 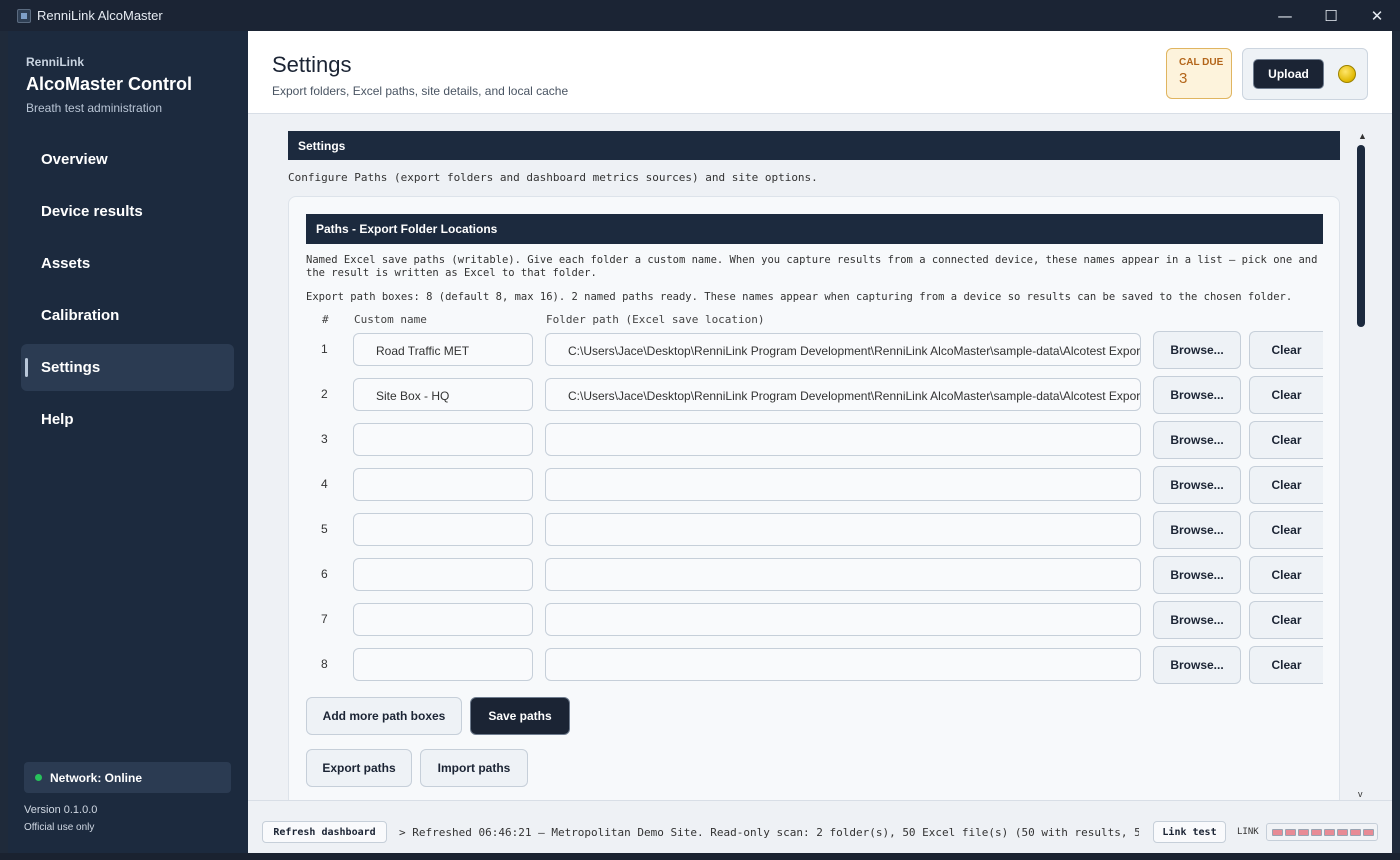 What do you see at coordinates (55, 62) in the screenshot?
I see `brand-small: RenniLink` at bounding box center [55, 62].